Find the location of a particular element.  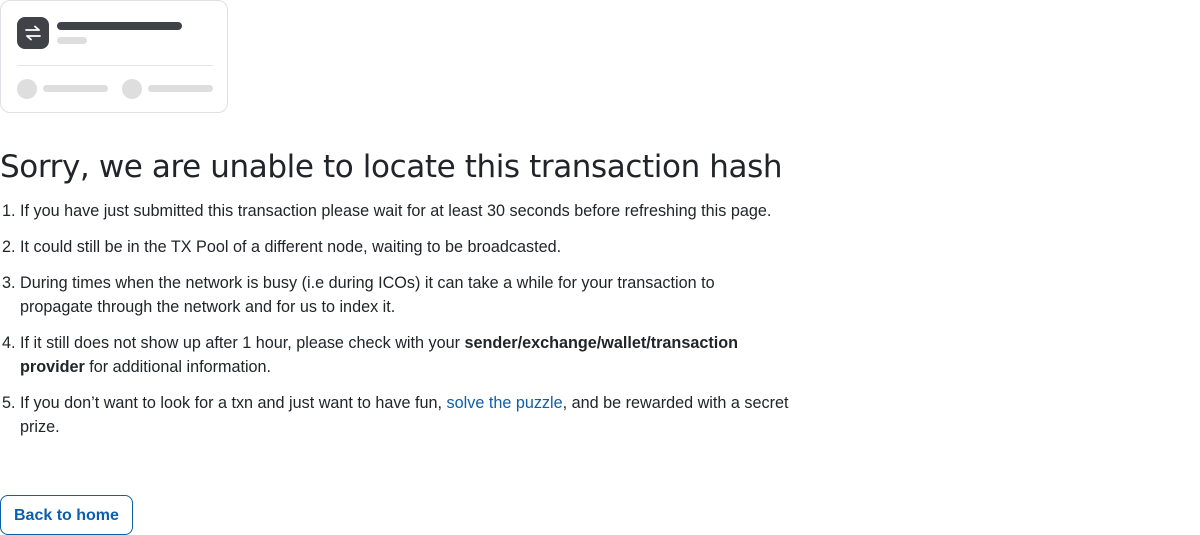

solve-puzzle-link: solve the puzzle is located at coordinates (505, 403).